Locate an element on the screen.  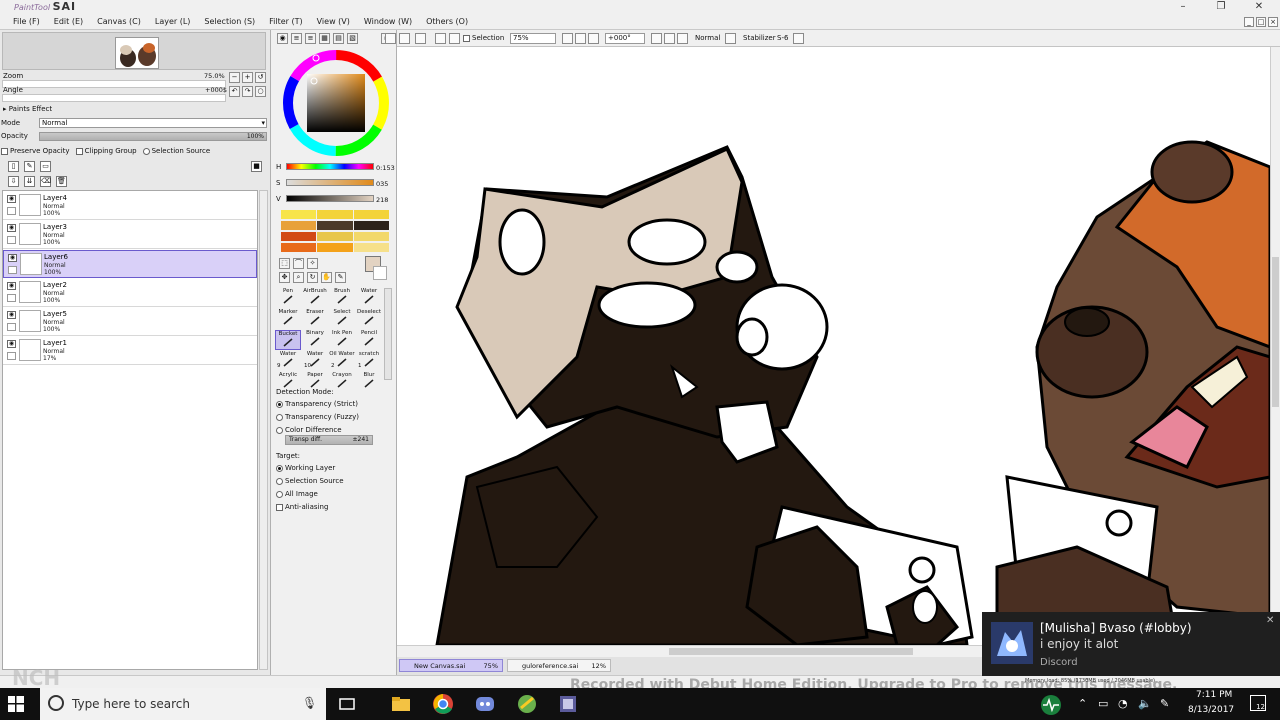
close-window-button: ✕ is located at coordinates (1259, 7).